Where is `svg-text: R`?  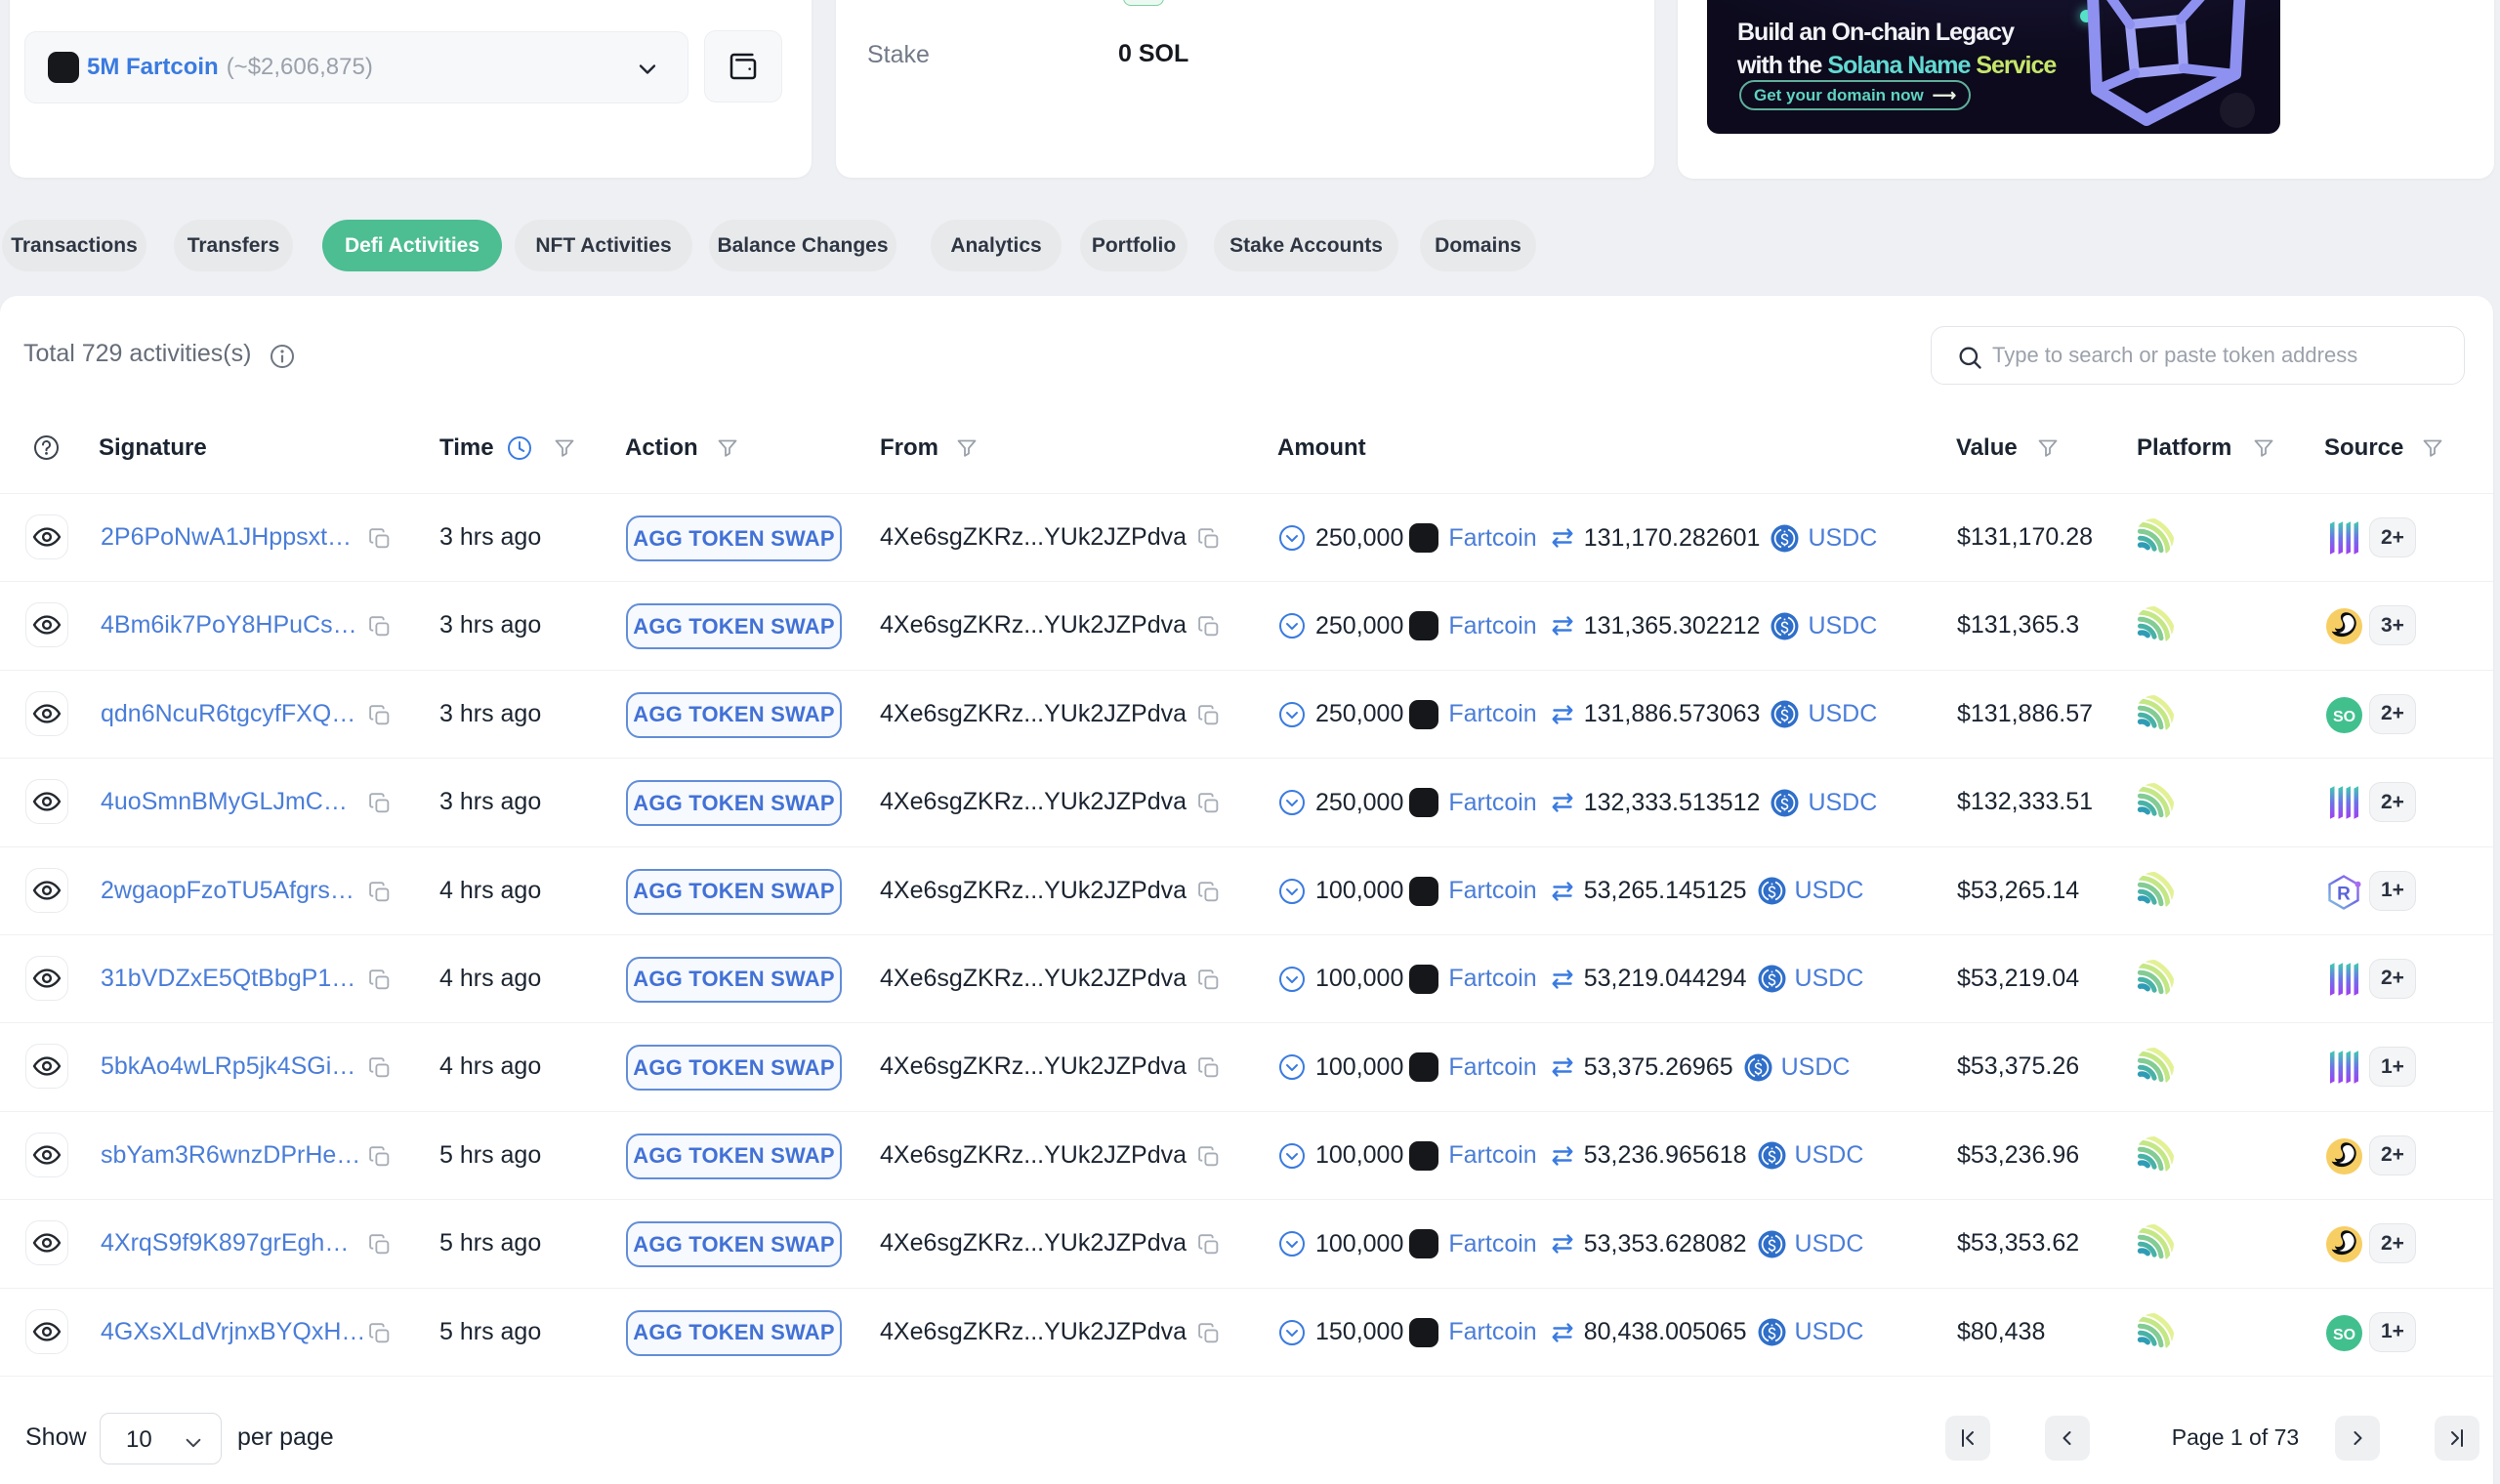
svg-text: R is located at coordinates (2344, 894).